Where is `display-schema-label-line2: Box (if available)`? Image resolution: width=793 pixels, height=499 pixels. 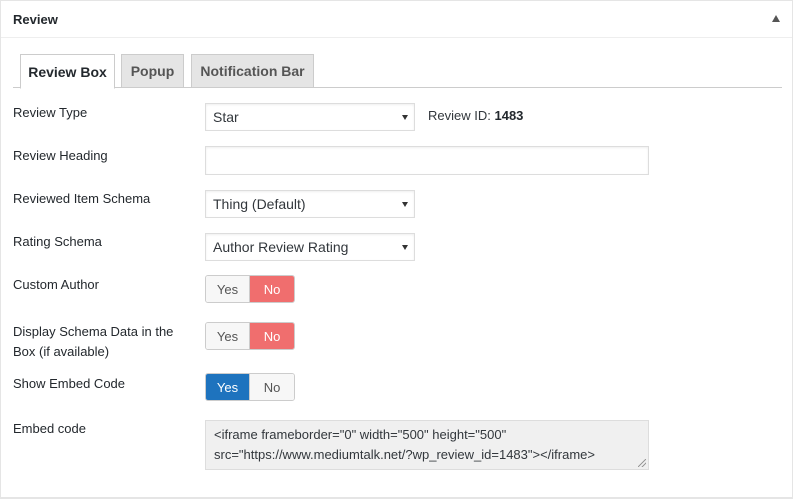 display-schema-label-line2: Box (if available) is located at coordinates (61, 351).